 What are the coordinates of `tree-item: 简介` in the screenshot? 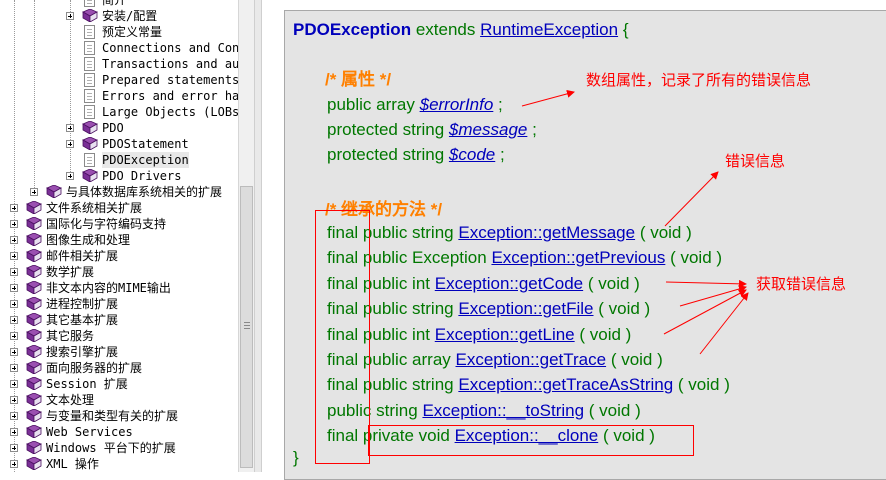 It's located at (119, 4).